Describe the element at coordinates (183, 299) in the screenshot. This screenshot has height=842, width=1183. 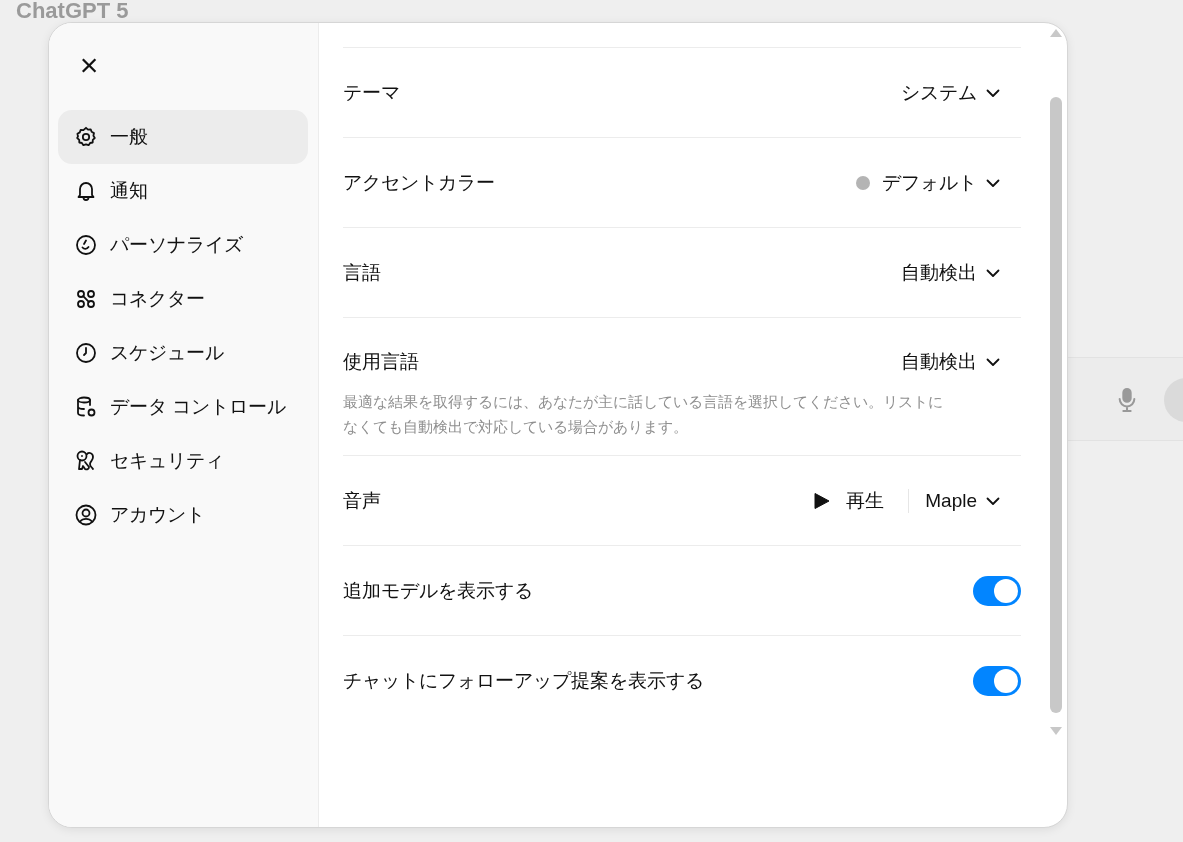
I see `sidebar-item: コネクター` at that location.